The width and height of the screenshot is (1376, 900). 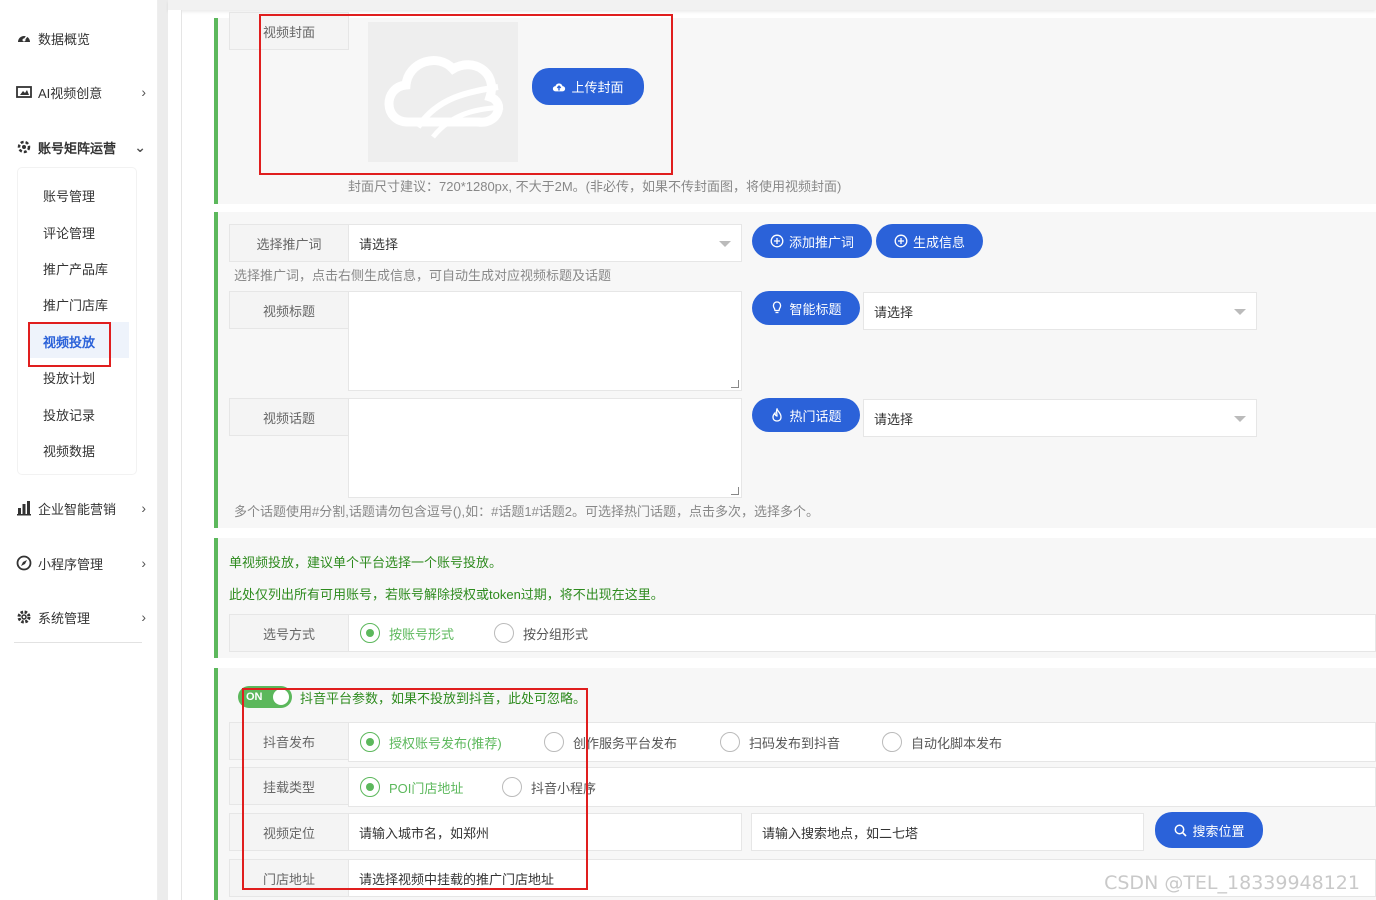 I want to click on sidebar-item-overview: 数据概览, so click(x=81, y=38).